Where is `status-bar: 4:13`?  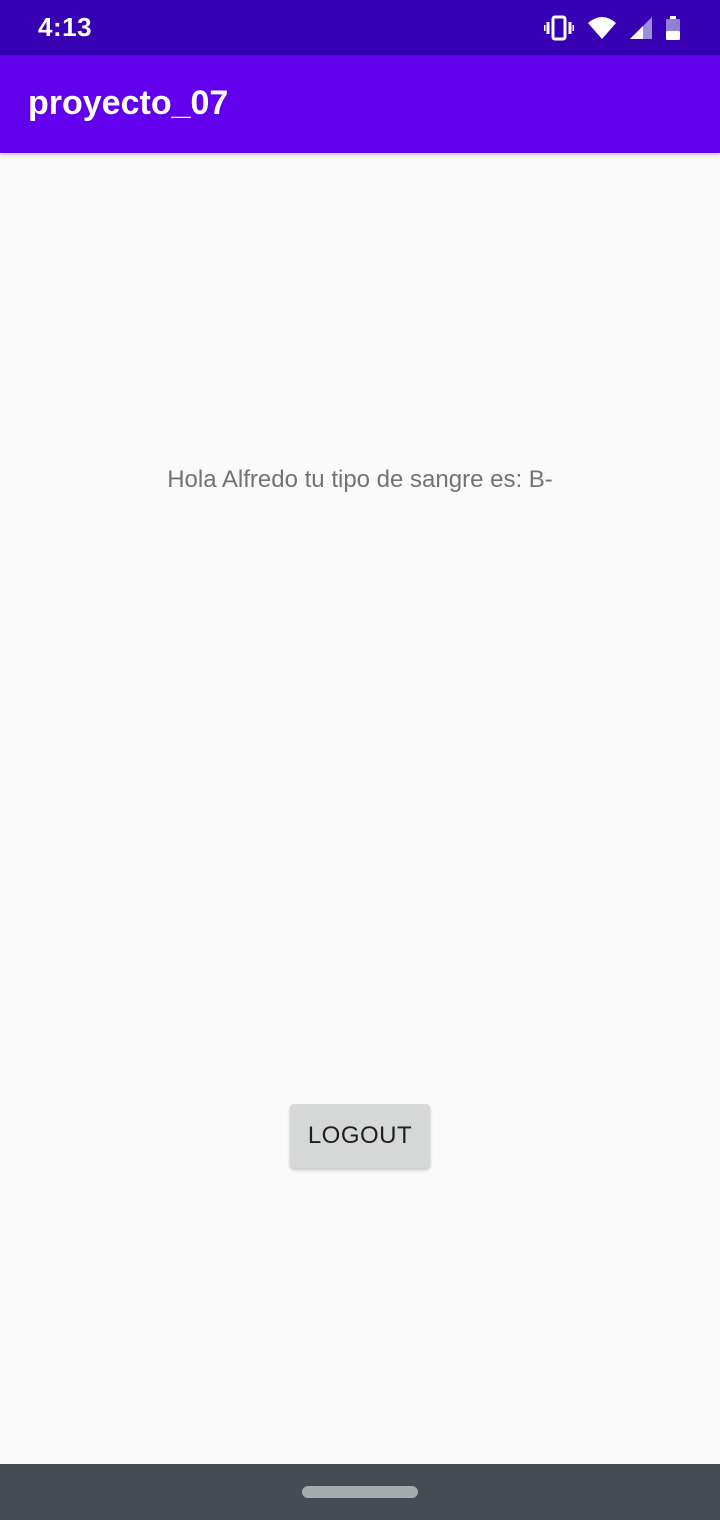
status-bar: 4:13 is located at coordinates (360, 27).